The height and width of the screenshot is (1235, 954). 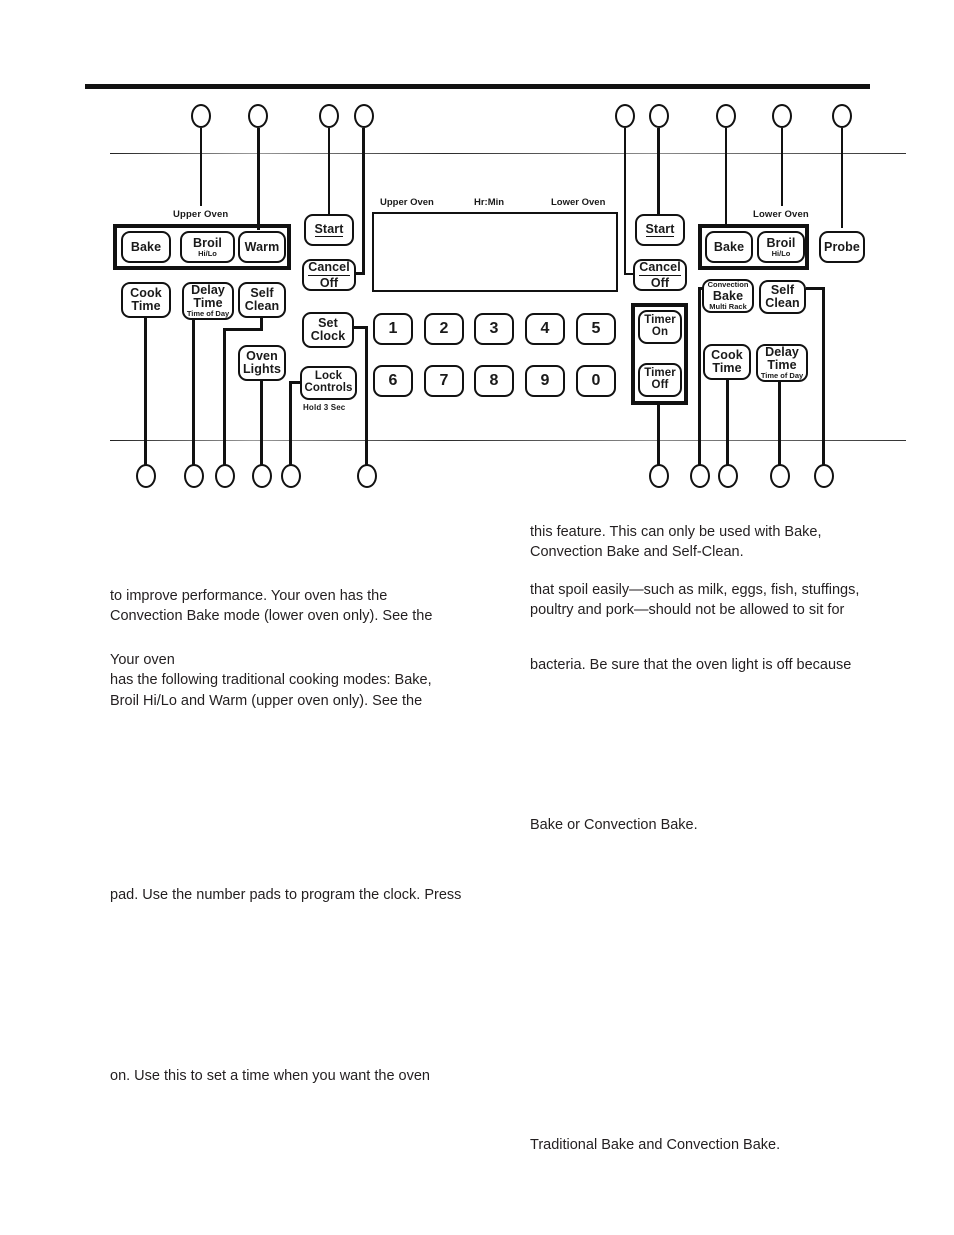 I want to click on key-timer-off: Timer Off, so click(x=660, y=380).